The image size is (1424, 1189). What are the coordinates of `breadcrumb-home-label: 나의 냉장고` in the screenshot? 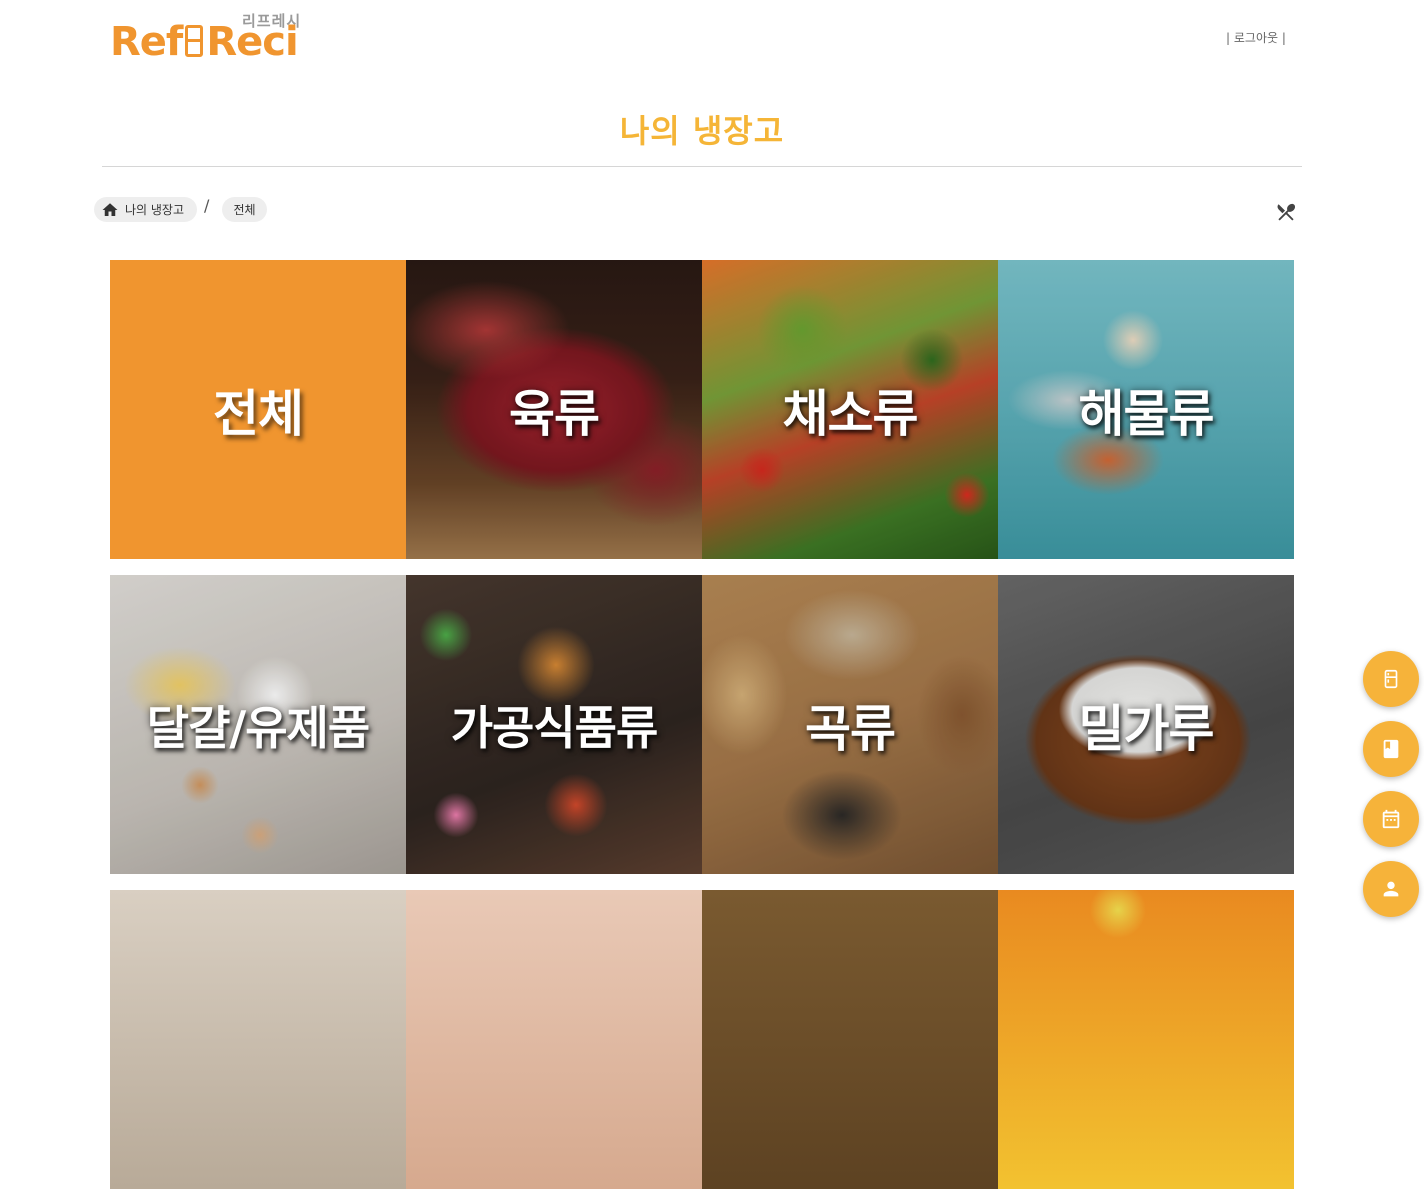 It's located at (155, 210).